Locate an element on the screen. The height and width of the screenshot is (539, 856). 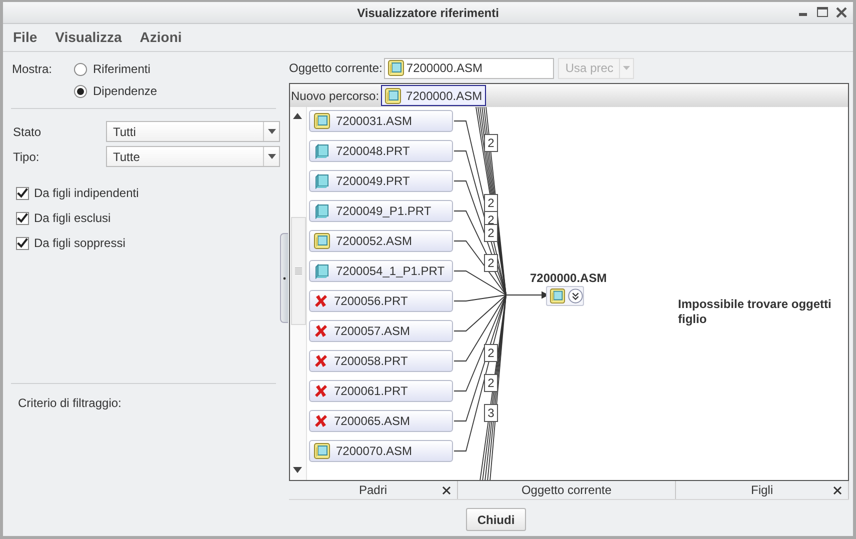
menu-item: Visualizza is located at coordinates (88, 37).